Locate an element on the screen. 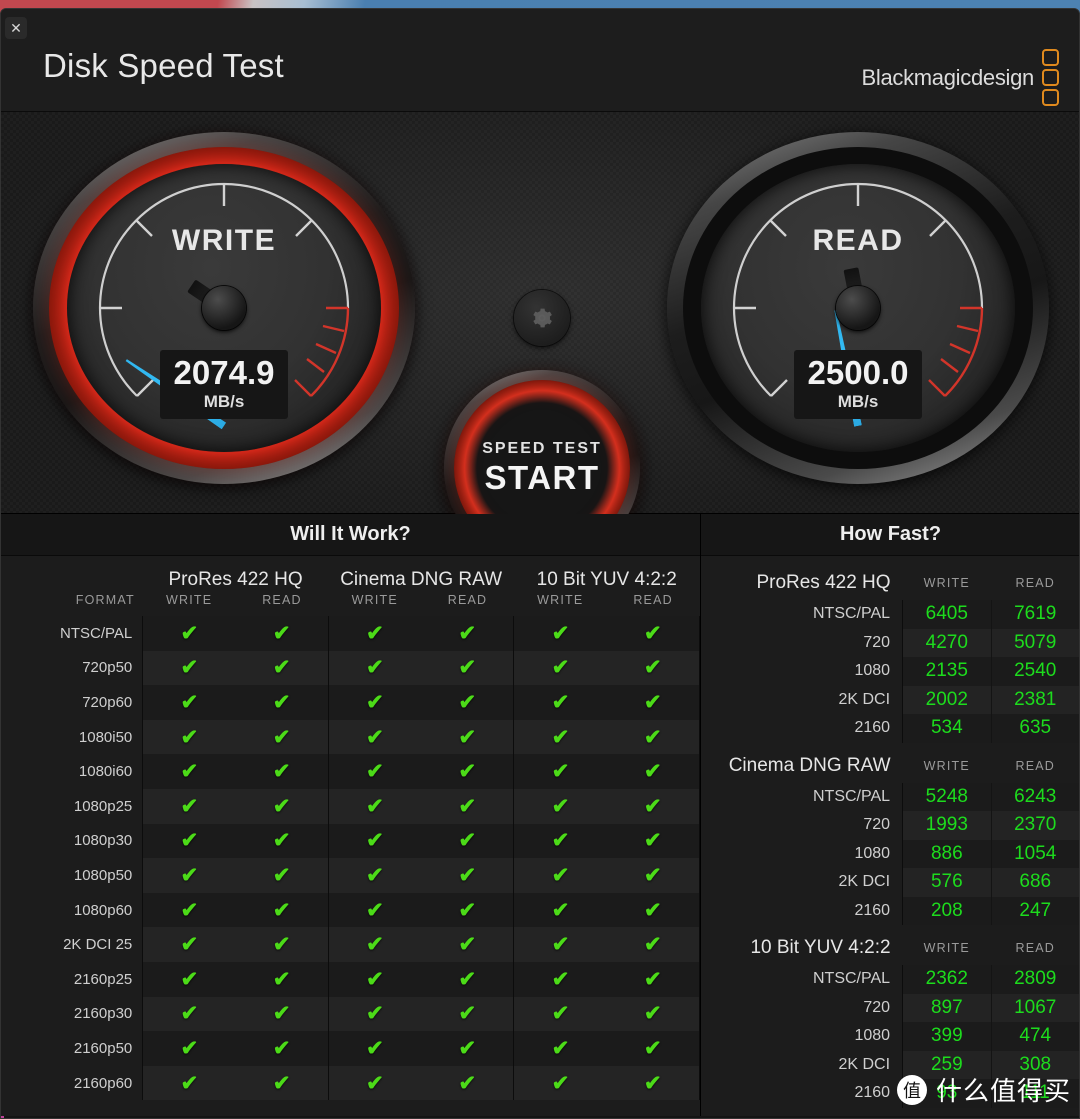 The height and width of the screenshot is (1119, 1080). write-gauge-label: WRITE is located at coordinates (224, 240).